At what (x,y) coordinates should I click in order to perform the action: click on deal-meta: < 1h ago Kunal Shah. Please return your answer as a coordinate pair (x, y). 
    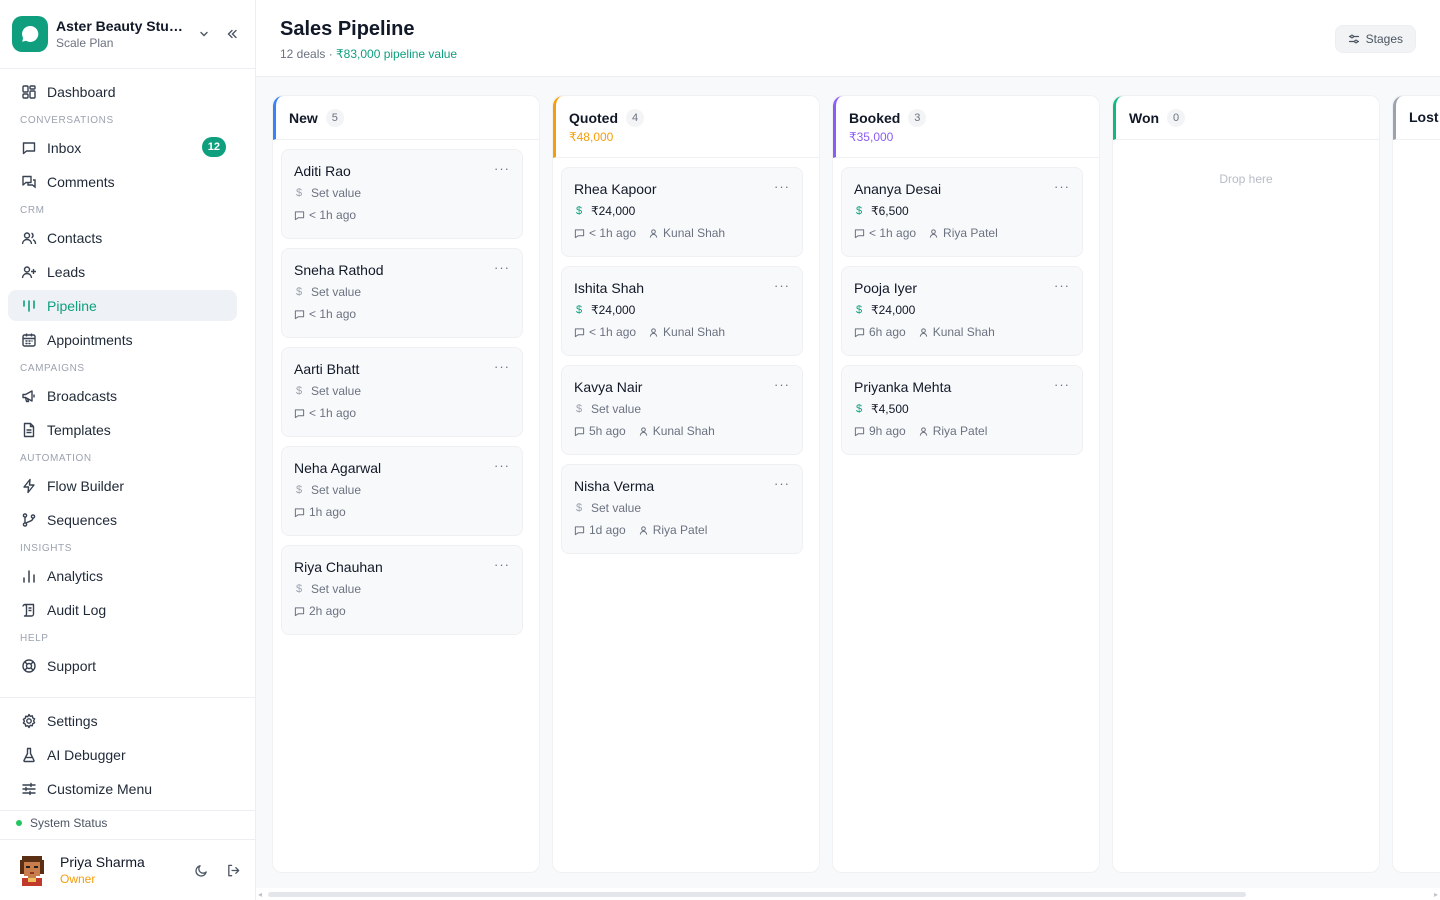
    Looking at the image, I should click on (682, 332).